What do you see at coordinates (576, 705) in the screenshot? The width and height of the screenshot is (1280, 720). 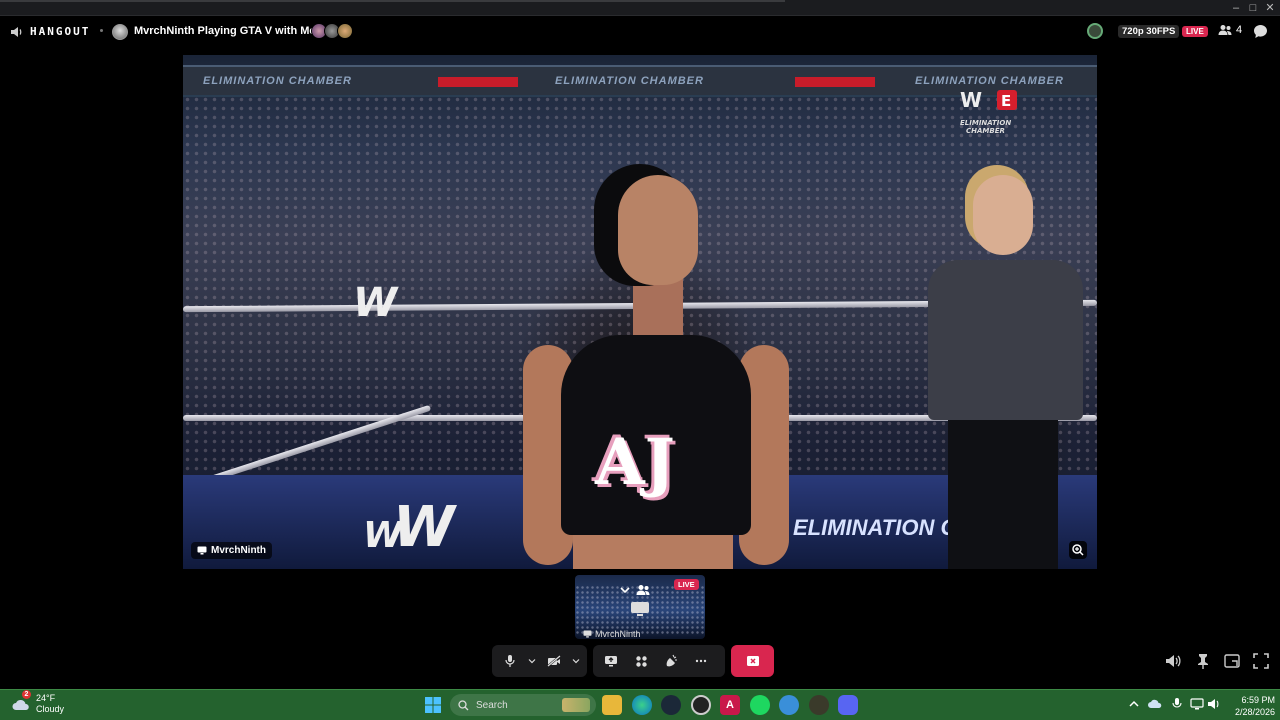 I see `search-highlight-icon` at bounding box center [576, 705].